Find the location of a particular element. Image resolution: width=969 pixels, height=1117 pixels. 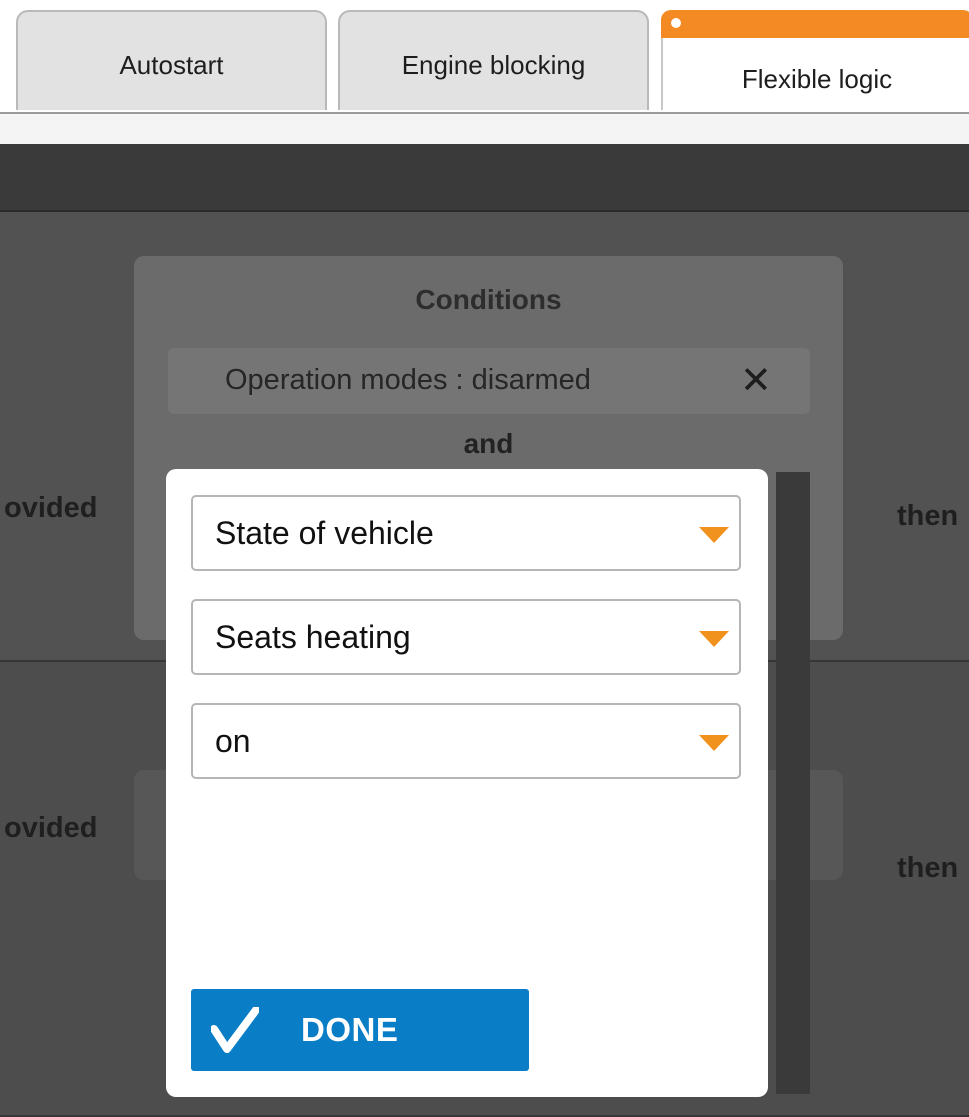

tab-label: Flexible logic is located at coordinates (817, 79).